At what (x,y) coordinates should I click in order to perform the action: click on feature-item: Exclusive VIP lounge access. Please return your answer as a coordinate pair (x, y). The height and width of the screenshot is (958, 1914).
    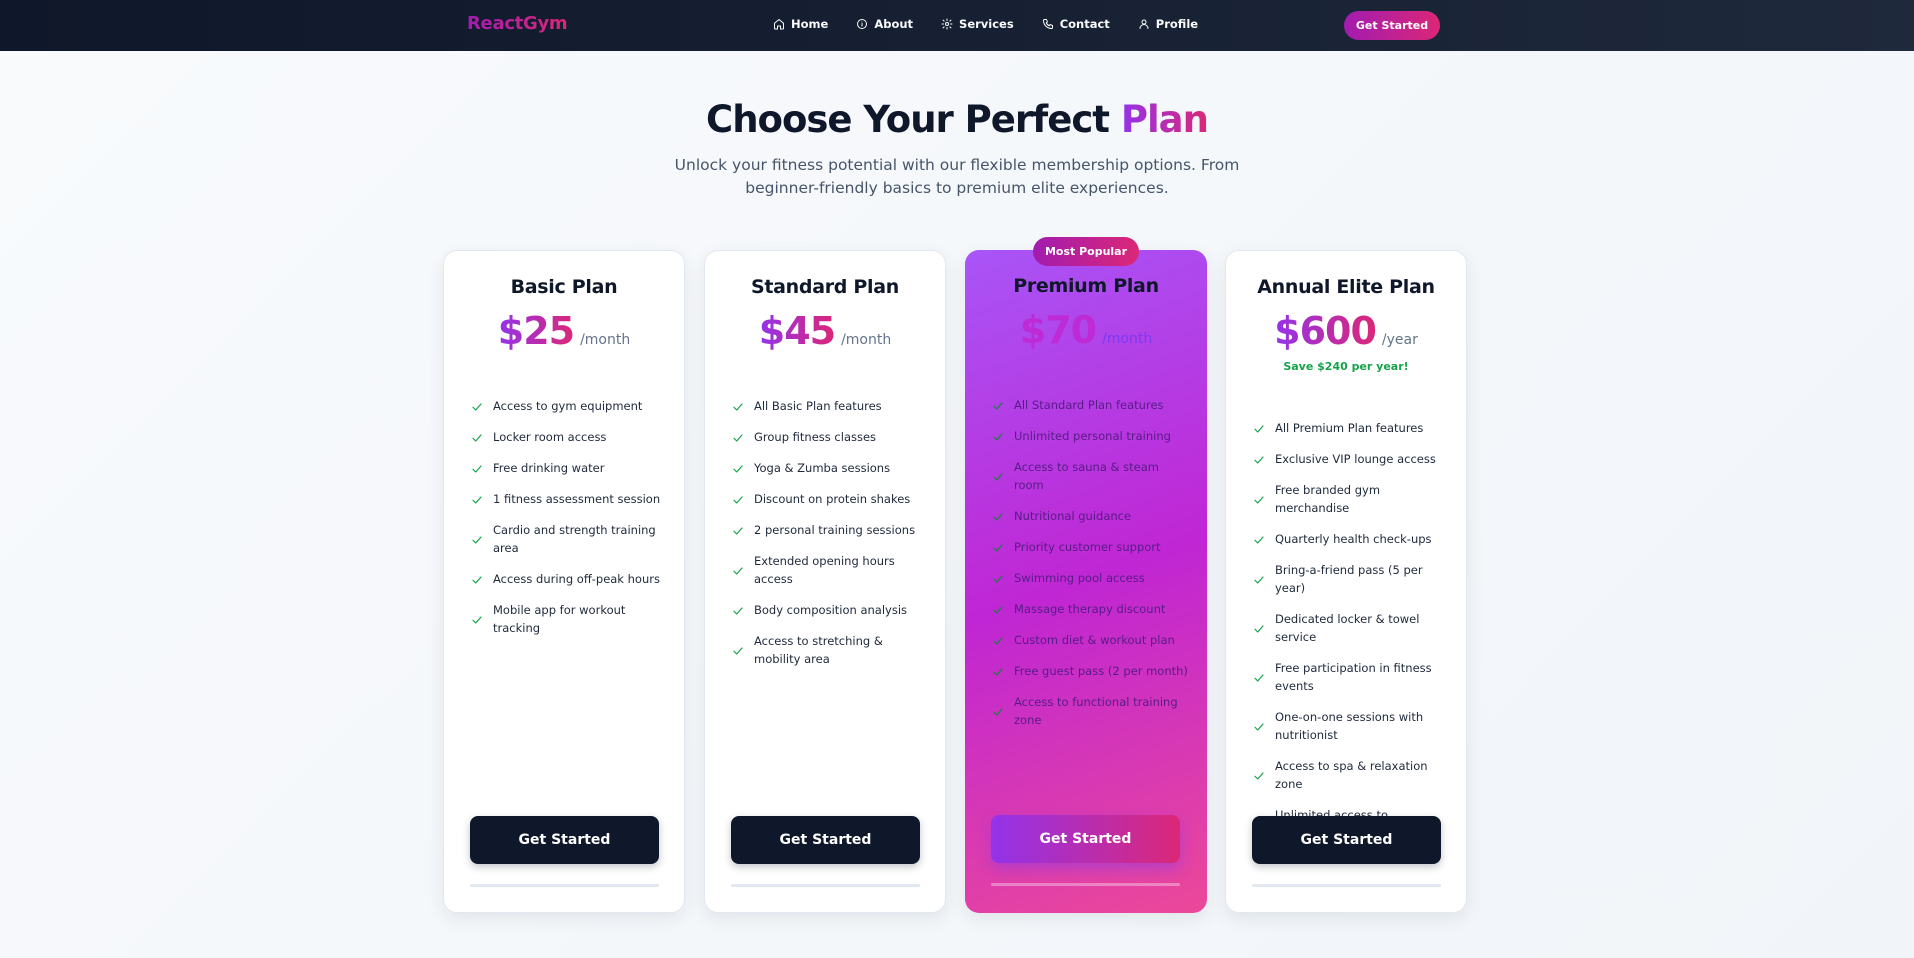
    Looking at the image, I should click on (1353, 459).